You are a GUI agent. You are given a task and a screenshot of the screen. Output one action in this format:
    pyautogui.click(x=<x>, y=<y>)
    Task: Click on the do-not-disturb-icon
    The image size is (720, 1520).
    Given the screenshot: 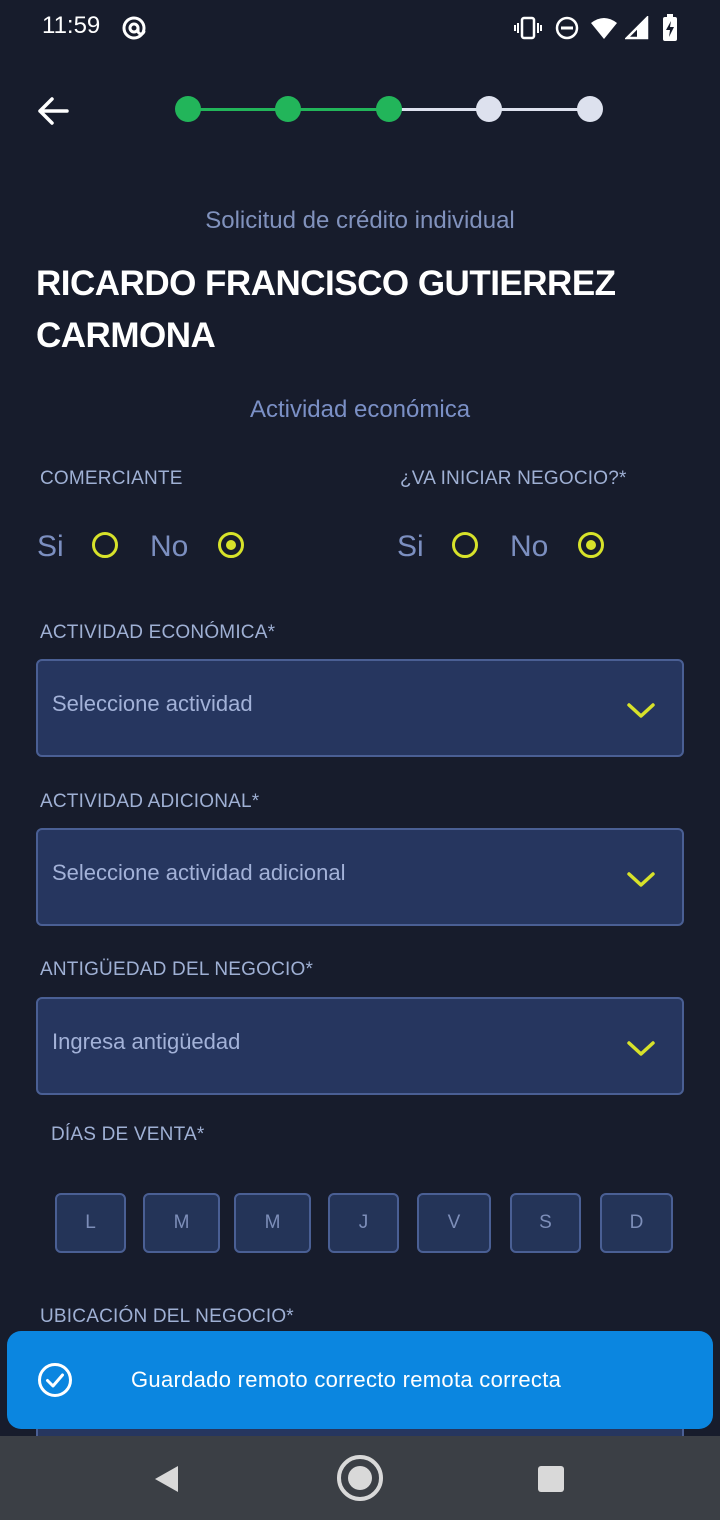 What is the action you would take?
    pyautogui.click(x=567, y=28)
    